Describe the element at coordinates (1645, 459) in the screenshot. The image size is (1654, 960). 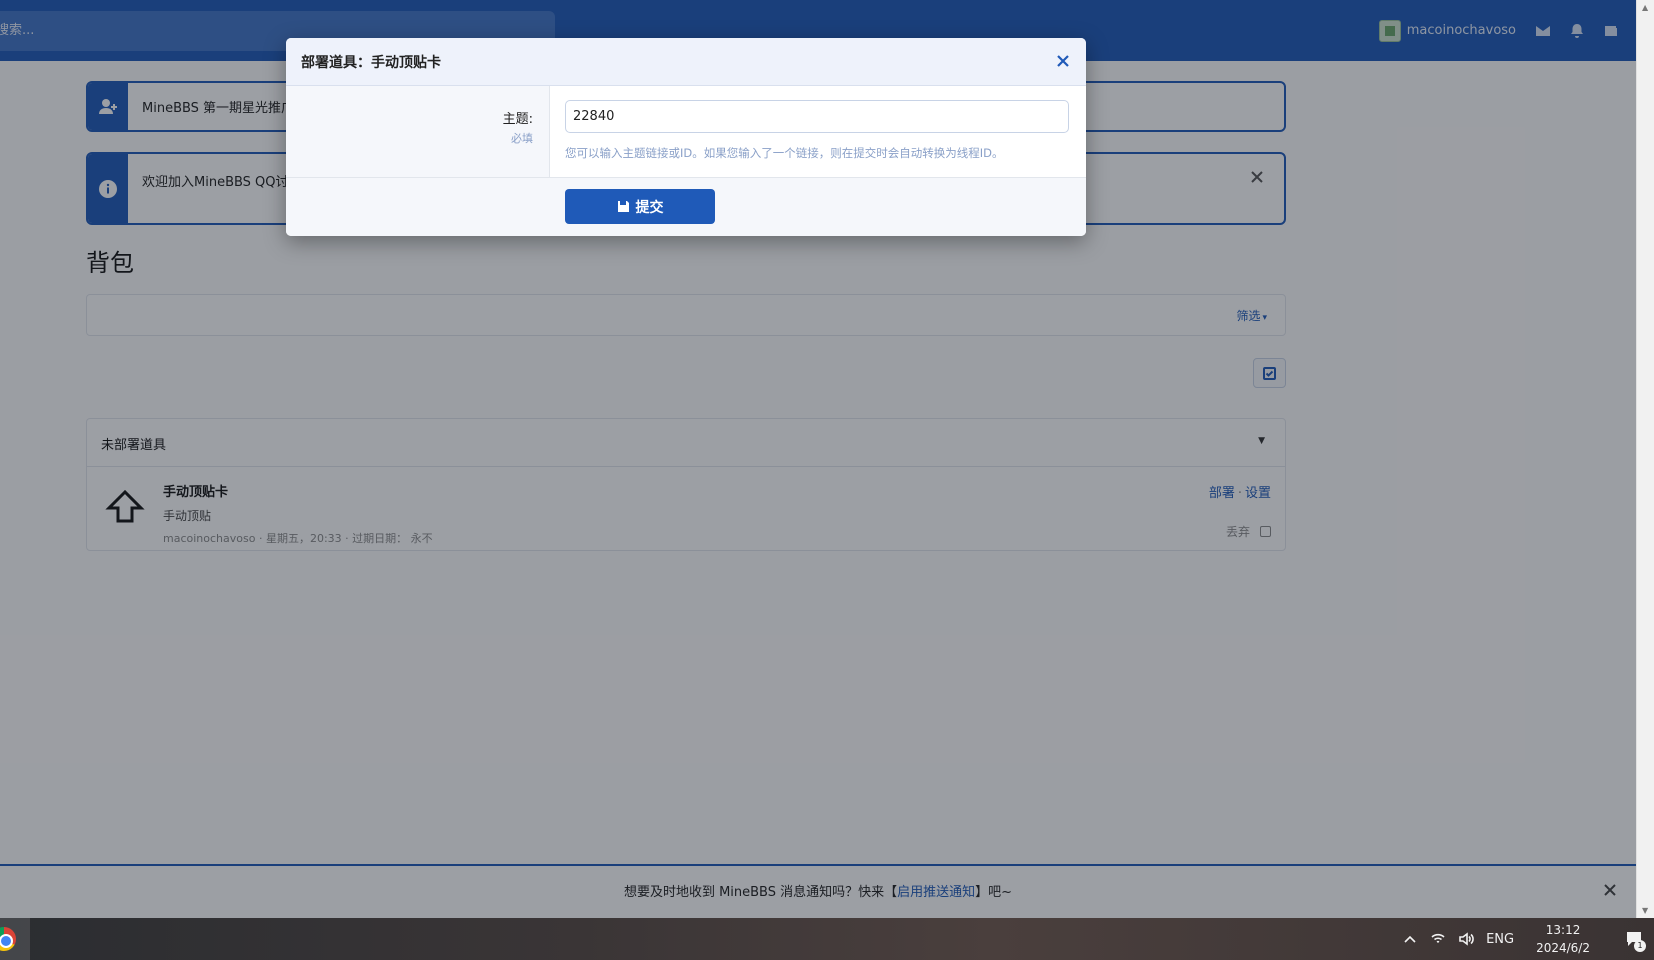
I see `page-scrollbar: ▲ ▼` at that location.